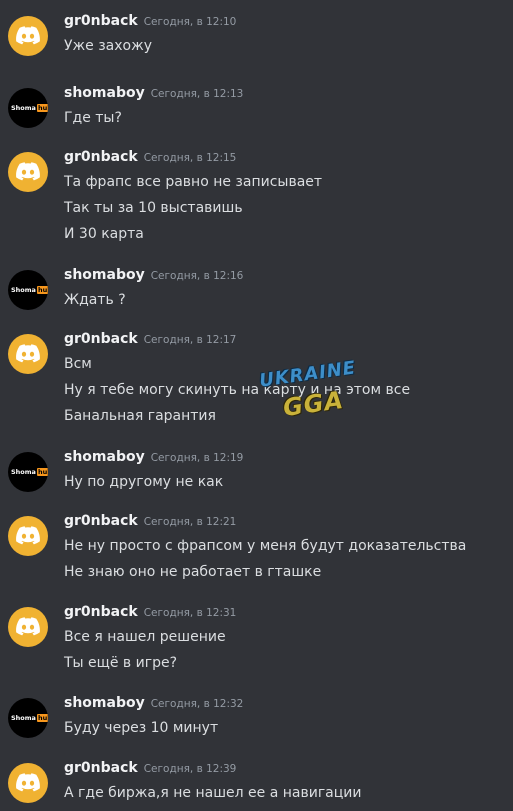  What do you see at coordinates (93, 118) in the screenshot?
I see `message-text: Где ты?` at bounding box center [93, 118].